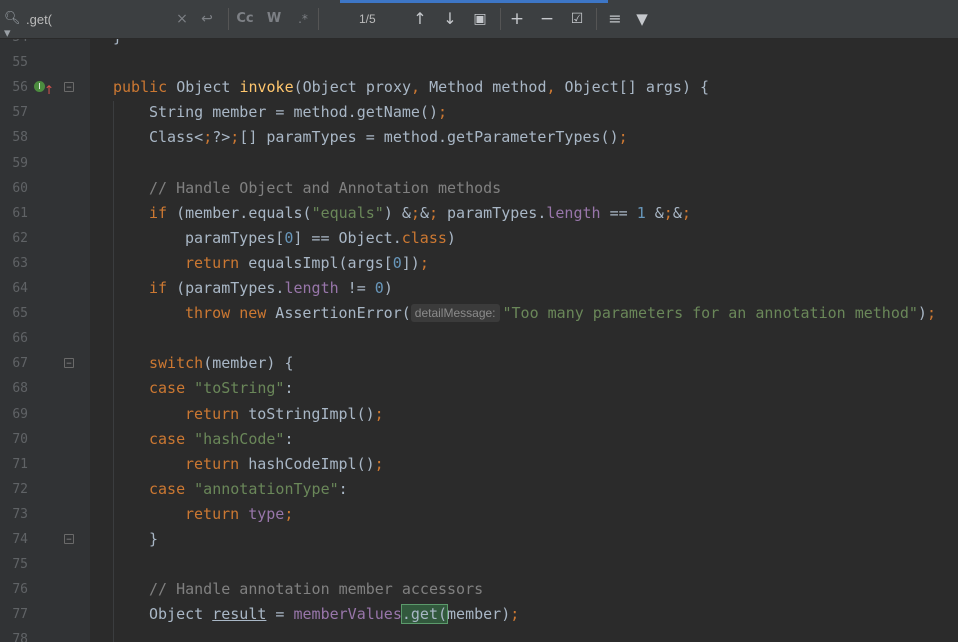 The height and width of the screenshot is (642, 958). I want to click on search-history-icon: 🔍︎▾, so click(13, 26).